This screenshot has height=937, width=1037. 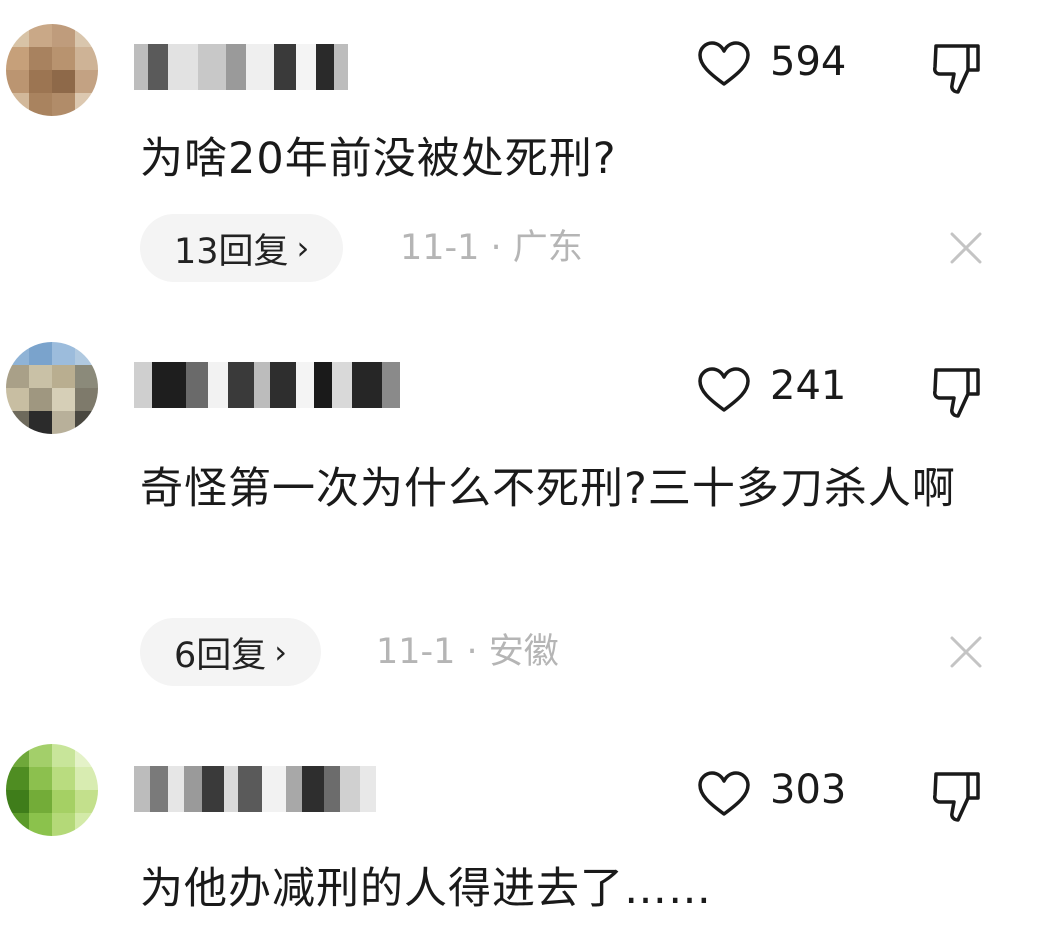 What do you see at coordinates (808, 62) in the screenshot?
I see `like-count: 594` at bounding box center [808, 62].